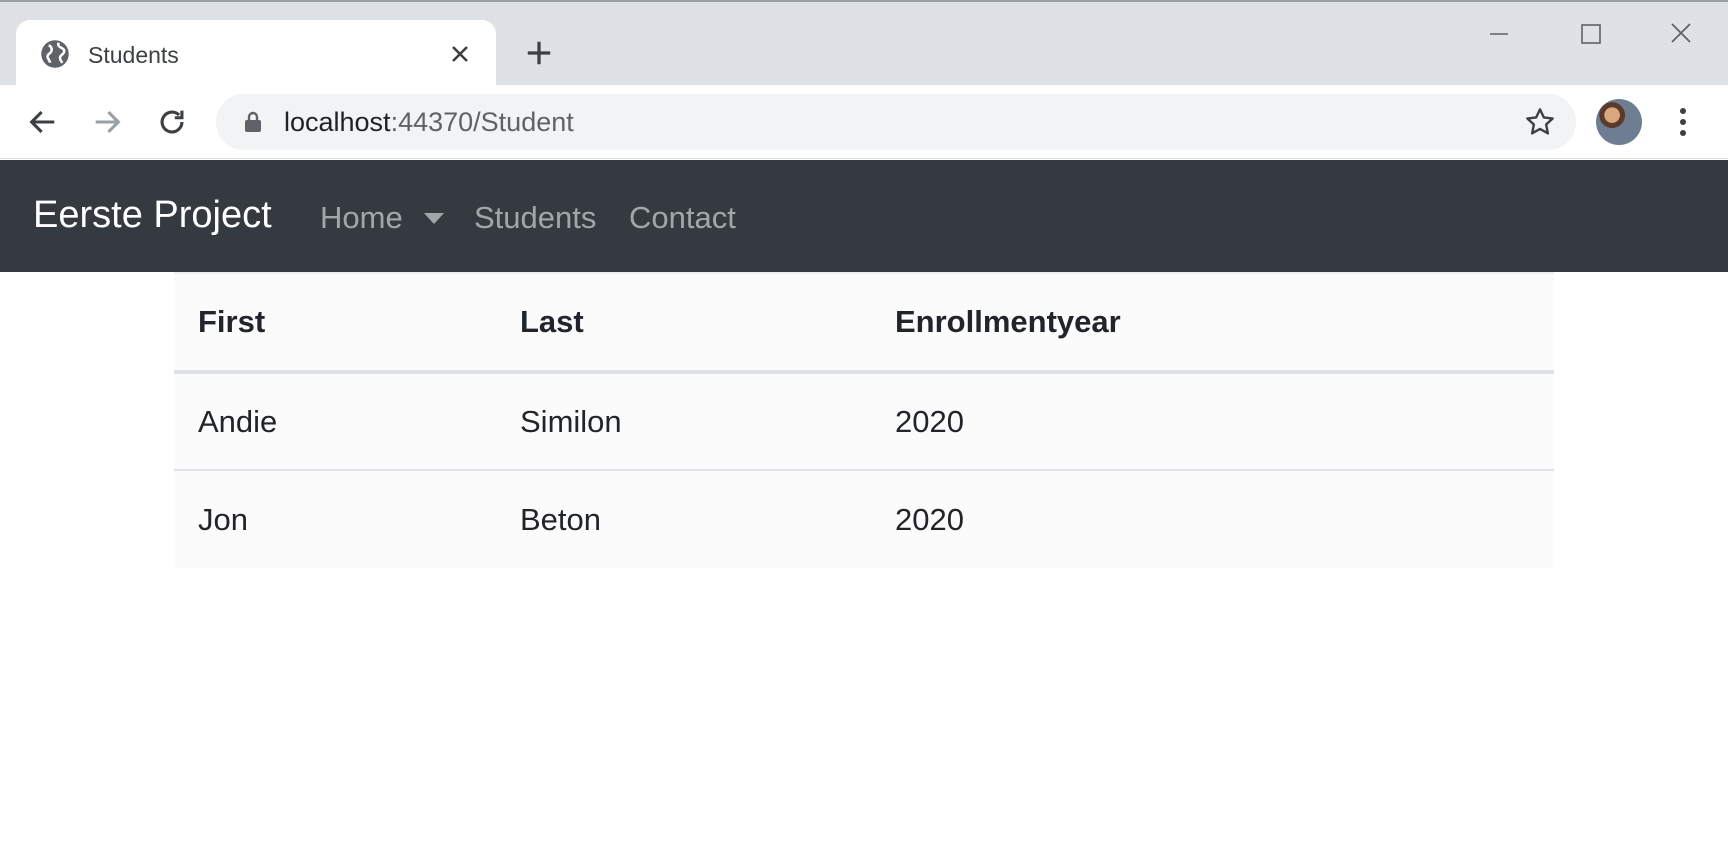 This screenshot has width=1728, height=865. I want to click on browser-toolbar: localhost:44370/Student, so click(864, 122).